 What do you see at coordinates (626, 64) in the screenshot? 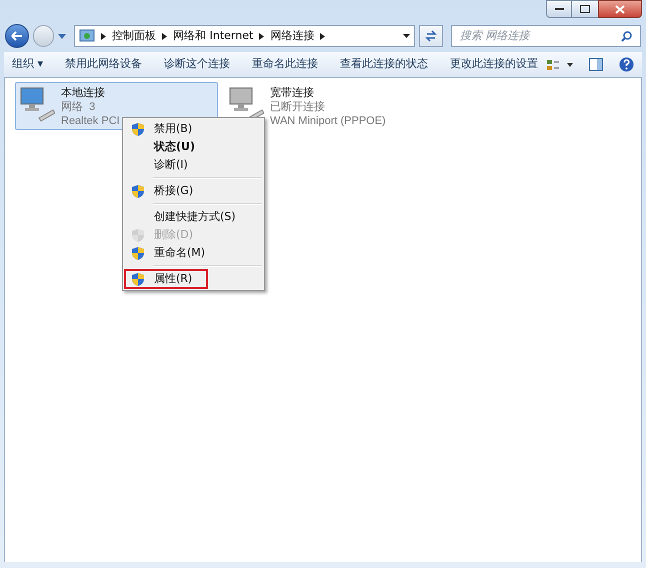
I see `help-icon` at bounding box center [626, 64].